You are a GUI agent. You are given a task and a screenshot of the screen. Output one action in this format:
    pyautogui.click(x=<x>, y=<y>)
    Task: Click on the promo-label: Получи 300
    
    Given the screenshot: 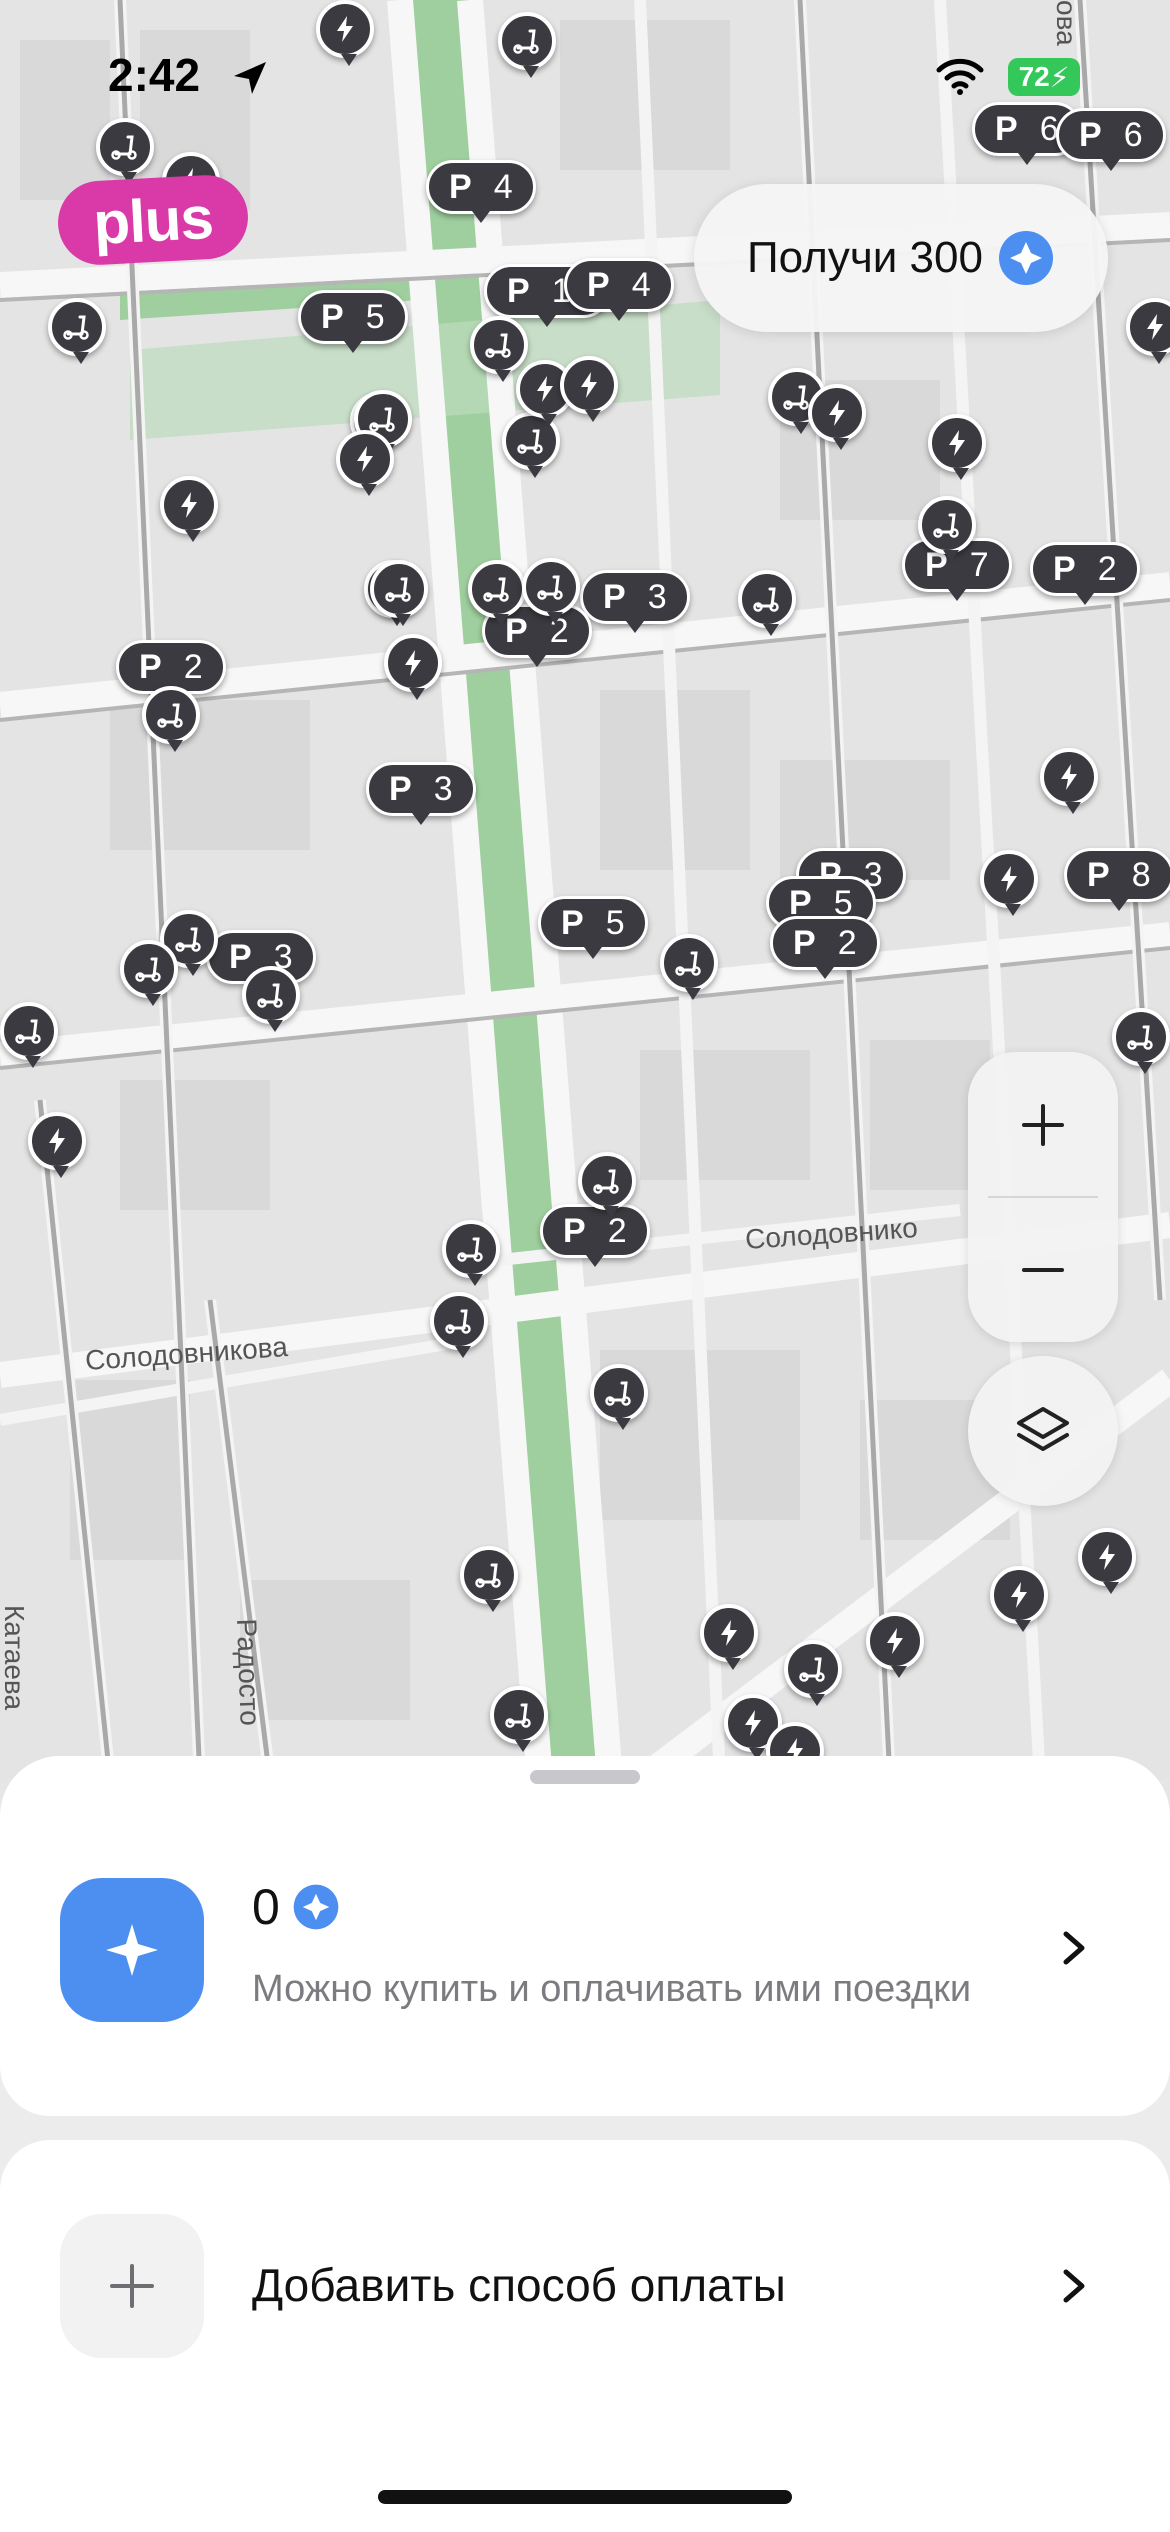 What is the action you would take?
    pyautogui.click(x=865, y=257)
    